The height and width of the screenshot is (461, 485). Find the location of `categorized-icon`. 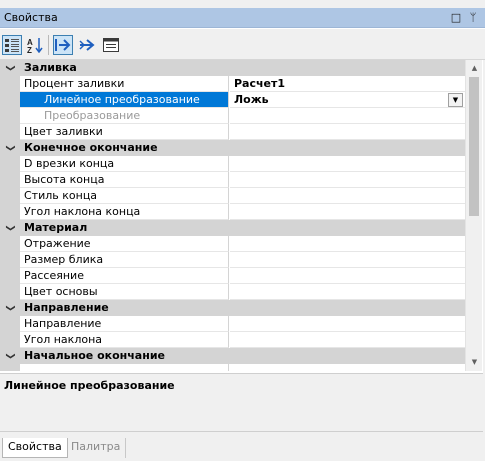

categorized-icon is located at coordinates (12, 45).